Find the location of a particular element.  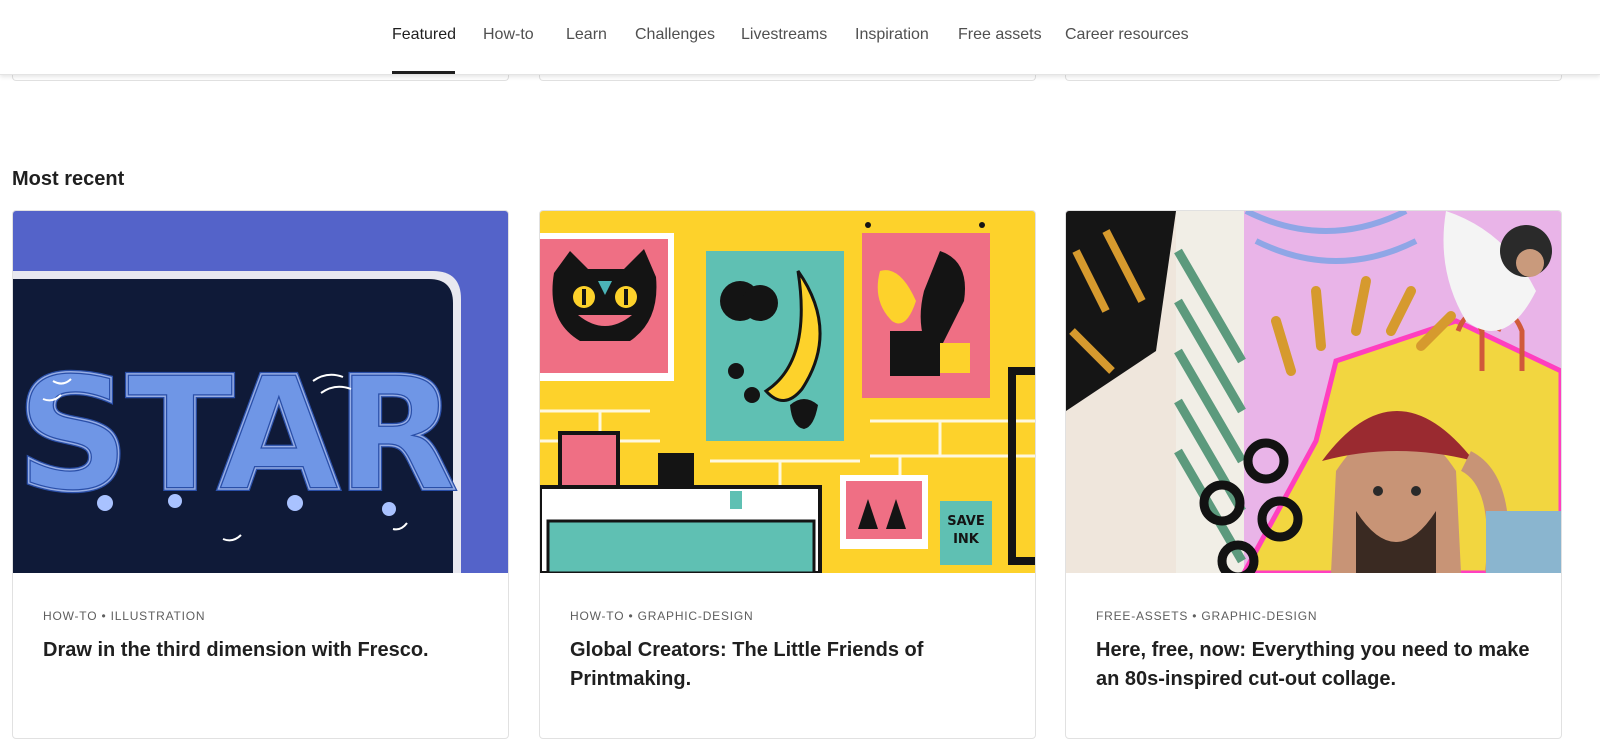

card-category: HOW-TO • GRAPHIC-DESIGN is located at coordinates (662, 616).